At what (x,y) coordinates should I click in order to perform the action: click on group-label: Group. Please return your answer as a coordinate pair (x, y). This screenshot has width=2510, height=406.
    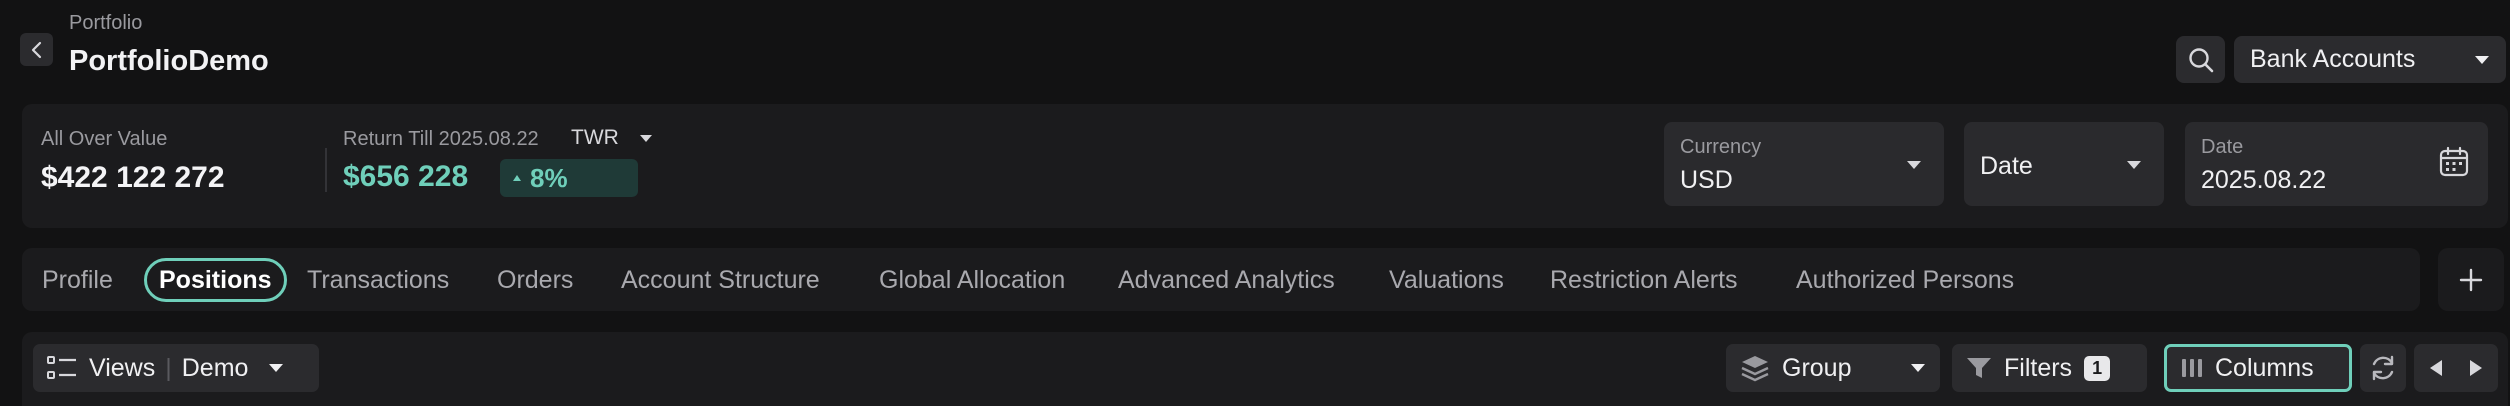
    Looking at the image, I should click on (1817, 367).